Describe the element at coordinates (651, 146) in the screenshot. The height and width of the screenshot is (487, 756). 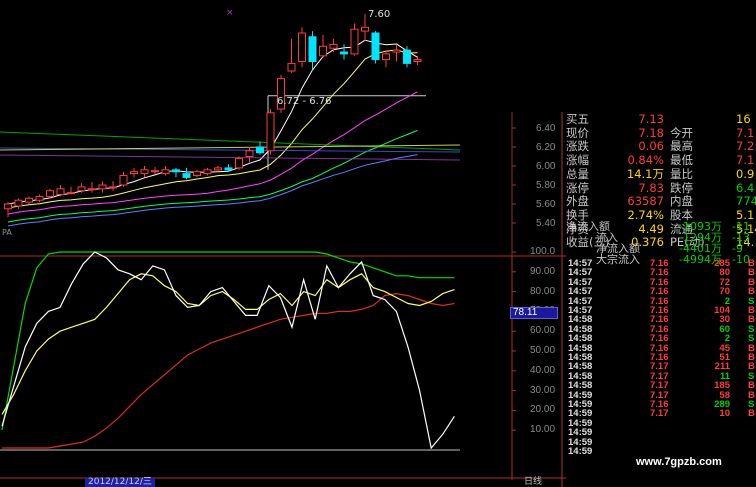
I see `quote-value: 0.06` at that location.